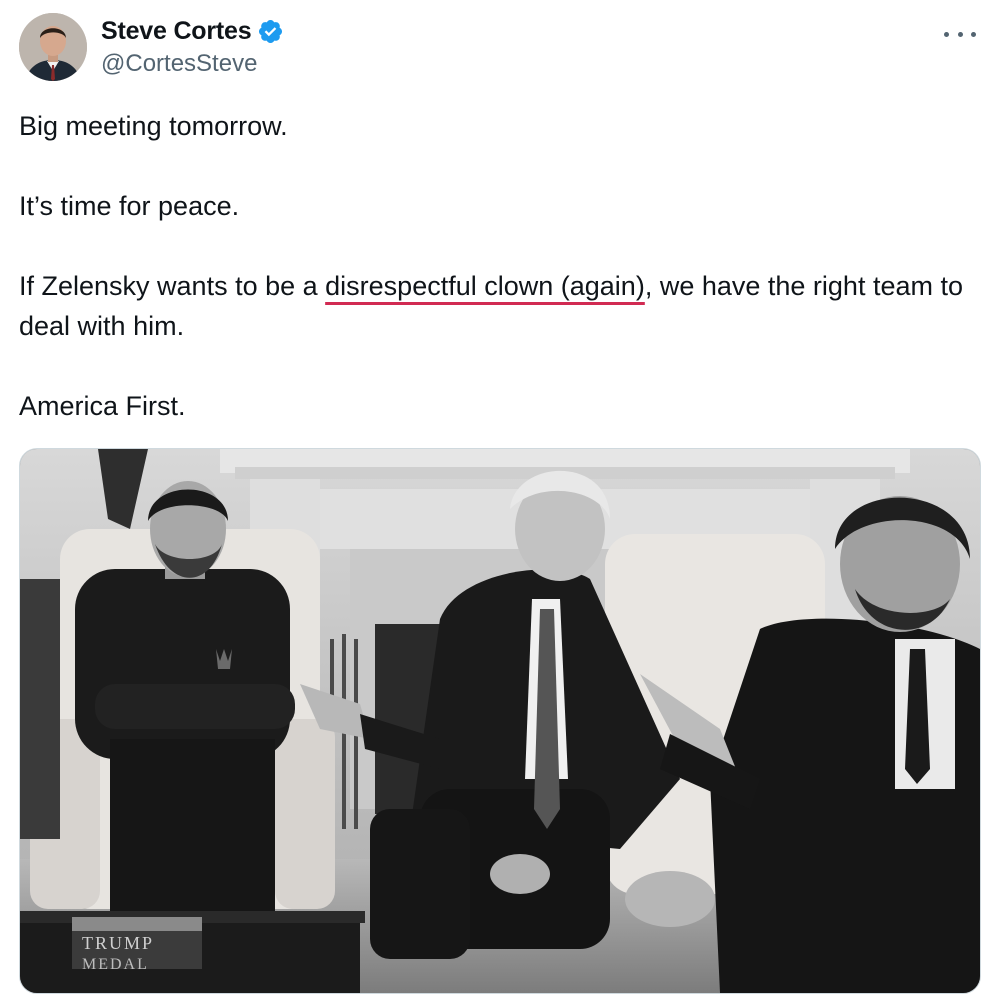 Image resolution: width=992 pixels, height=1008 pixels. Describe the element at coordinates (102, 406) in the screenshot. I see `tweet-line: America First.` at that location.